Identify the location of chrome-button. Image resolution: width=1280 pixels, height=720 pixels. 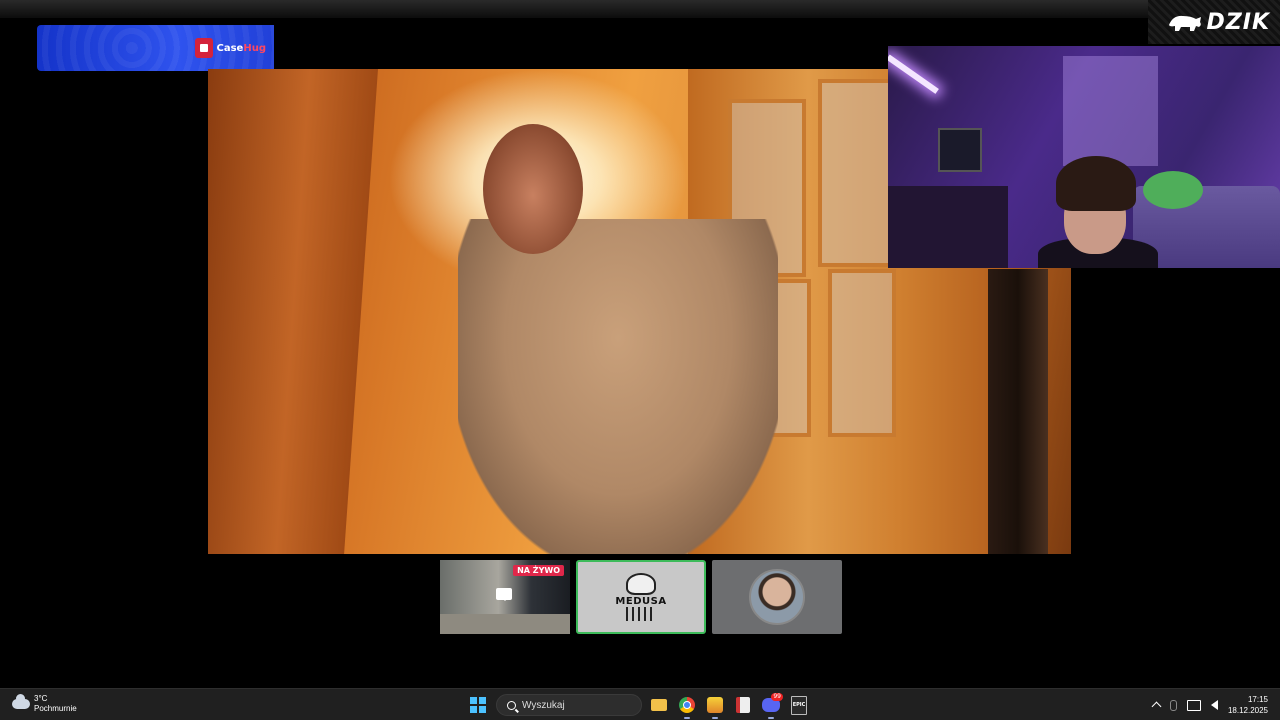
(687, 706).